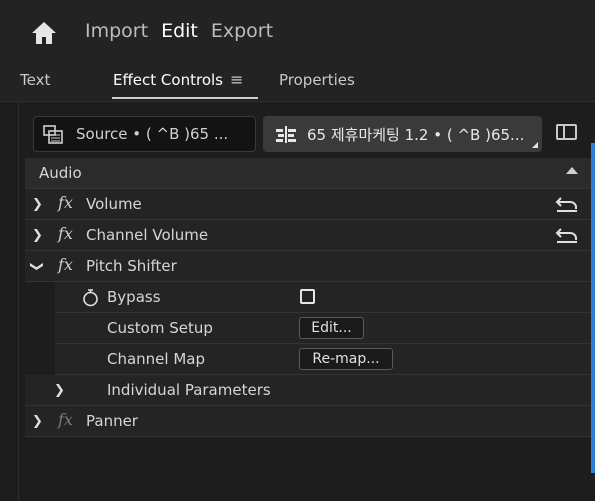  I want to click on panel-tabs: Text Effect Controls ≡ Properties, so click(297, 81).